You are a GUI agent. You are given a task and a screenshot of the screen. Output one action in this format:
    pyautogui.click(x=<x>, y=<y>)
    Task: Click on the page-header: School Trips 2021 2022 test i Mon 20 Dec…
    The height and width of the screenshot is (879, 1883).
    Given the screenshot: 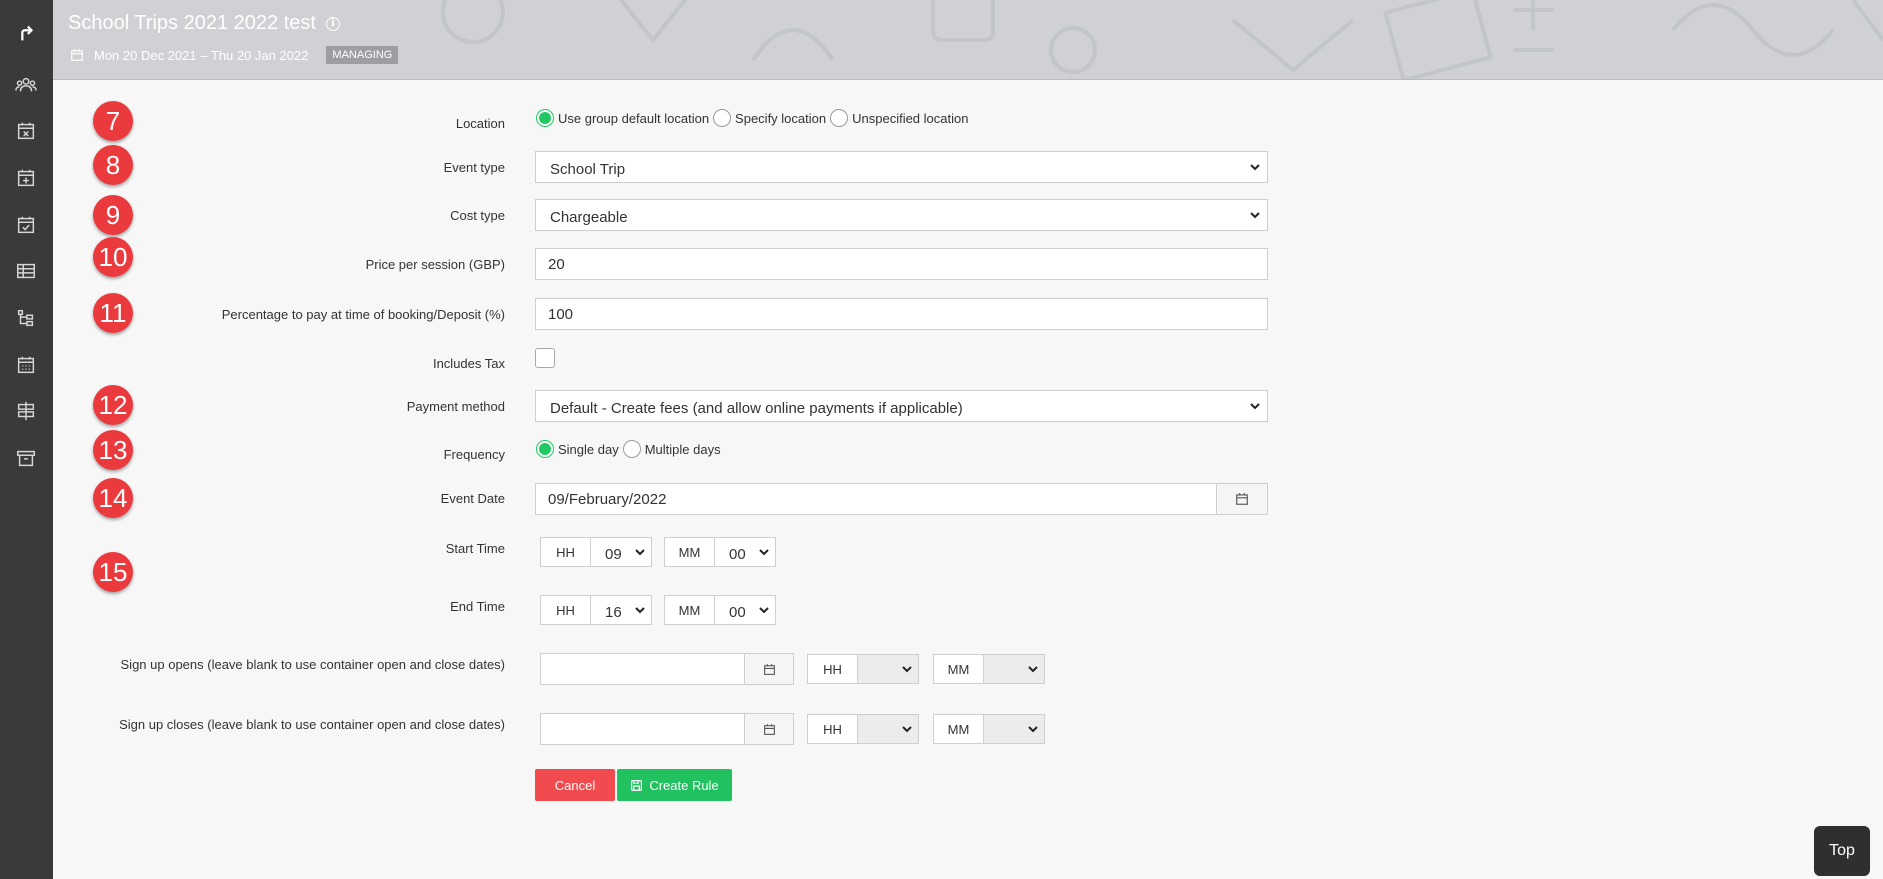 What is the action you would take?
    pyautogui.click(x=968, y=40)
    